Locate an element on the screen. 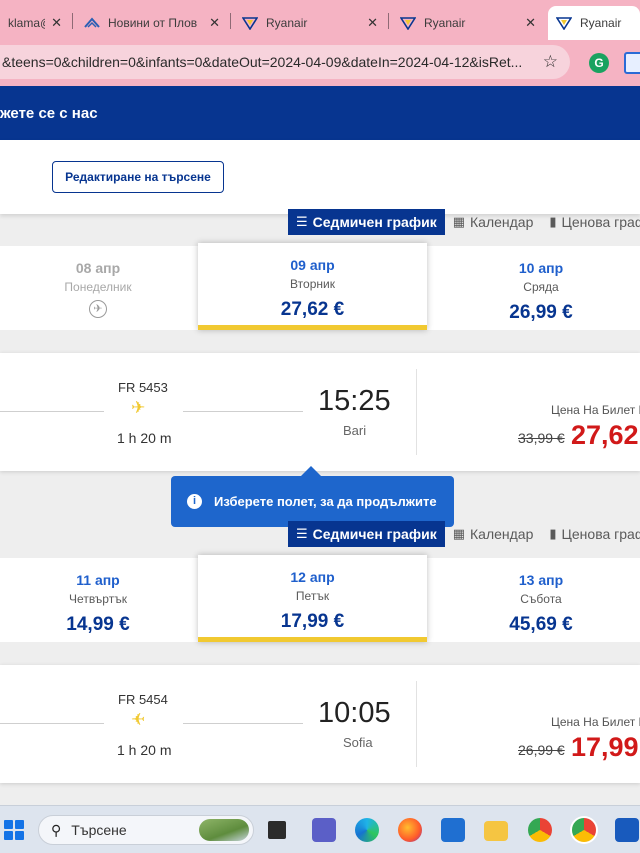  taskbar-search: ⚲ Търсене is located at coordinates (146, 830).